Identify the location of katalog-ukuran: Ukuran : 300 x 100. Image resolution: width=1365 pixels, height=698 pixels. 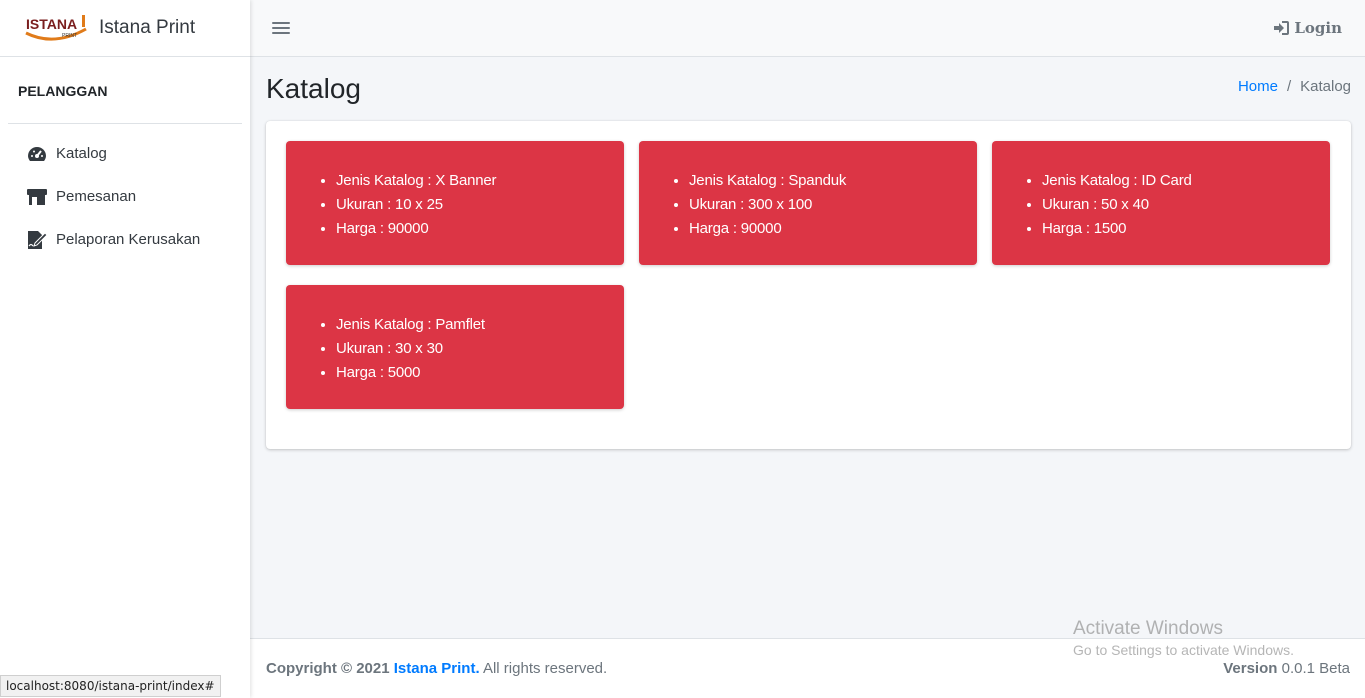
(767, 205).